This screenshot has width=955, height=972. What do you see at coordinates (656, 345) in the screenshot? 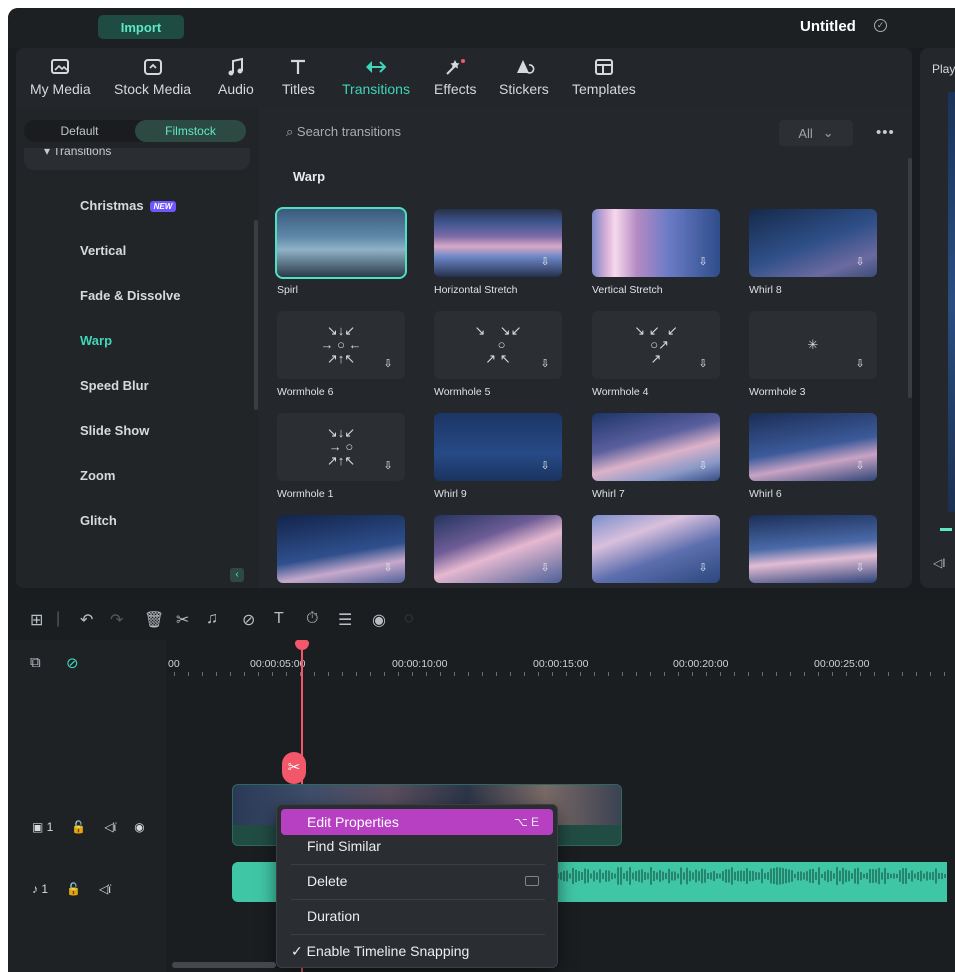
I see `transition-thumbnail: ↘ ↙ ↙ ○↗ ↗ ⇩` at bounding box center [656, 345].